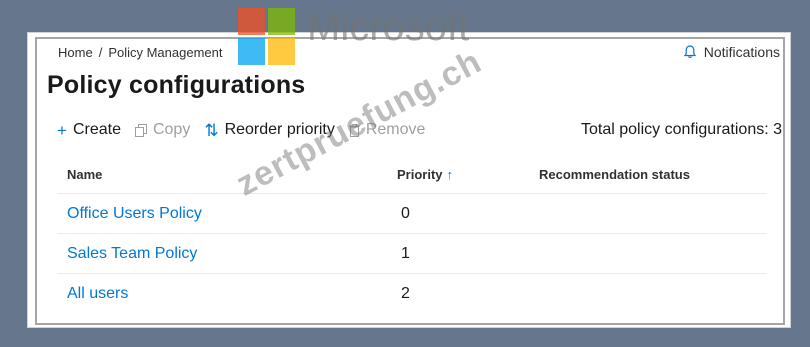  Describe the element at coordinates (395, 129) in the screenshot. I see `remove-label: Remove` at that location.